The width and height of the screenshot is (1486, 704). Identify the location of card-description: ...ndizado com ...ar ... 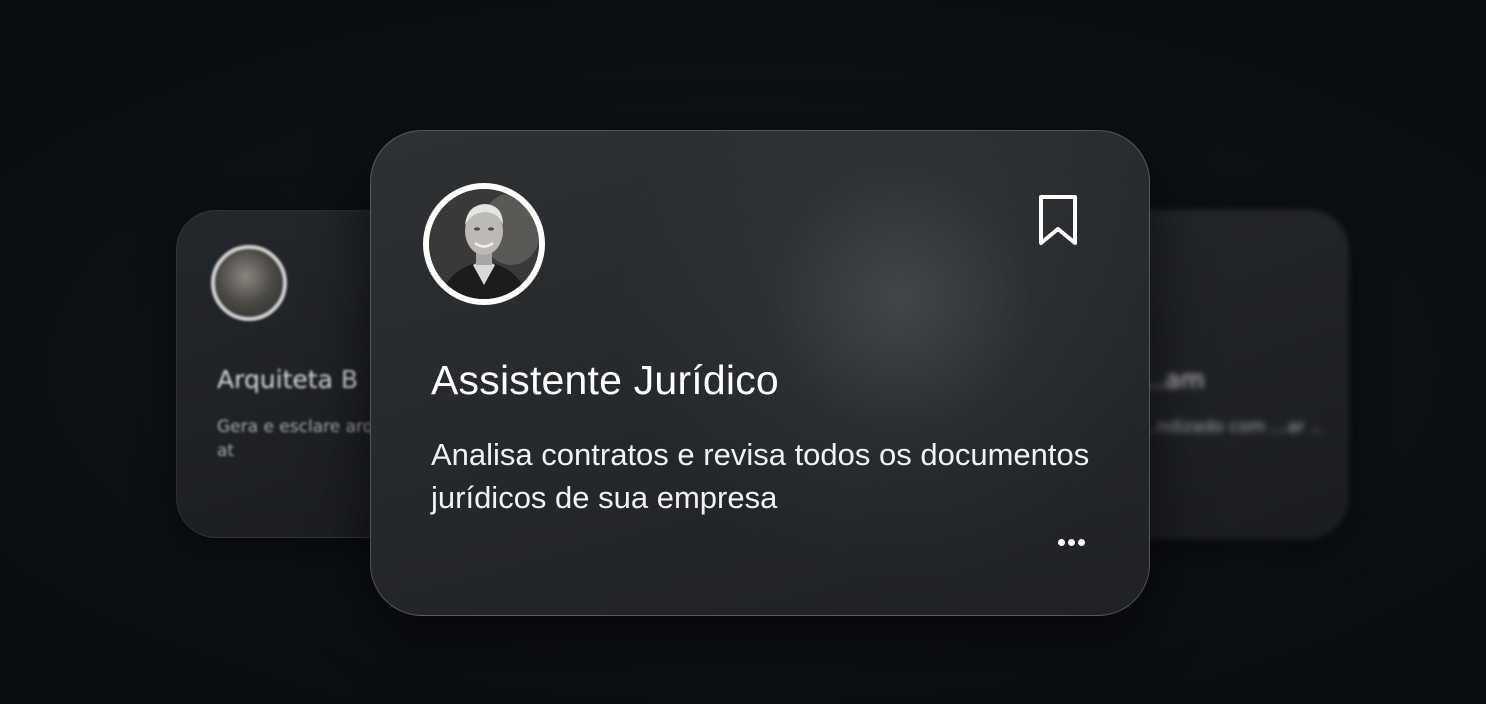
(1231, 427).